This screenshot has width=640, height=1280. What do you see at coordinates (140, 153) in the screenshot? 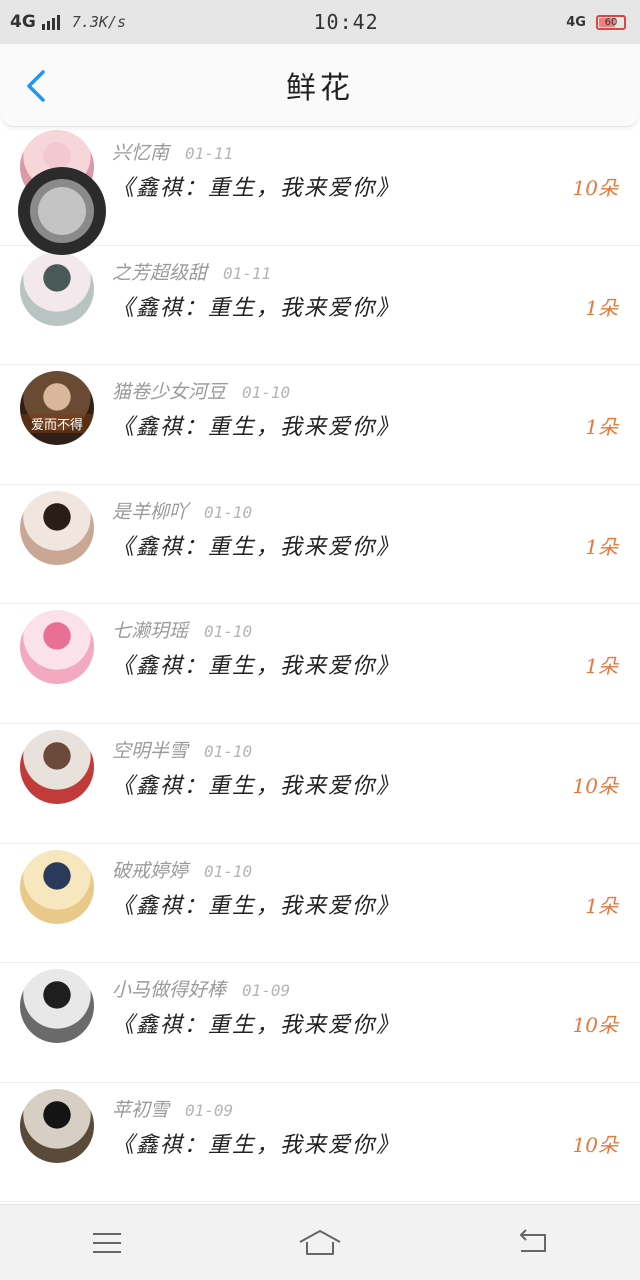
I see `user-name: 兴忆南` at bounding box center [140, 153].